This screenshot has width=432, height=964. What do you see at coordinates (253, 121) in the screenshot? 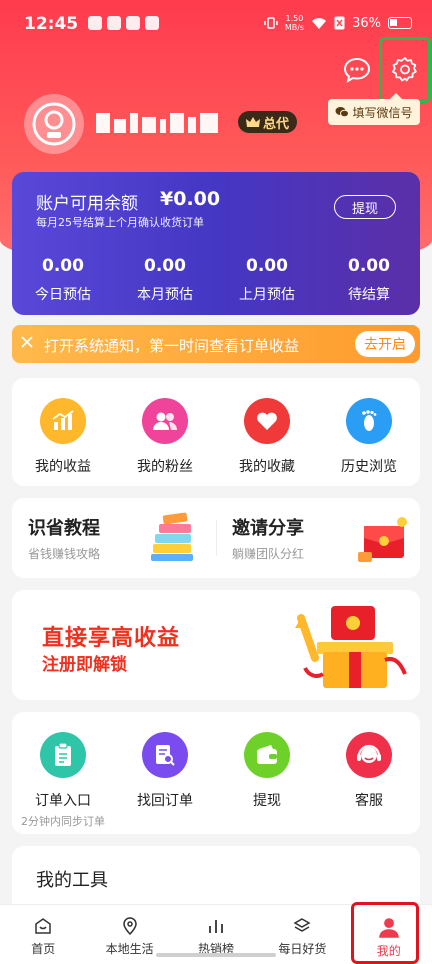
I see `crown-icon` at bounding box center [253, 121].